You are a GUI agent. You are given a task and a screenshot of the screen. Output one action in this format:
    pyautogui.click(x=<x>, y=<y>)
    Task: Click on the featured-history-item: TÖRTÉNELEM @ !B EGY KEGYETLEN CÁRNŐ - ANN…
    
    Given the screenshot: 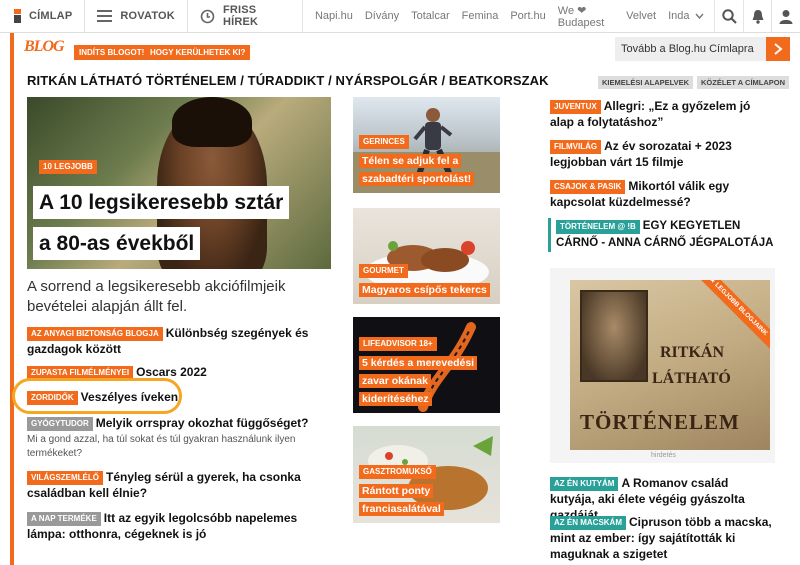 What is the action you would take?
    pyautogui.click(x=662, y=235)
    